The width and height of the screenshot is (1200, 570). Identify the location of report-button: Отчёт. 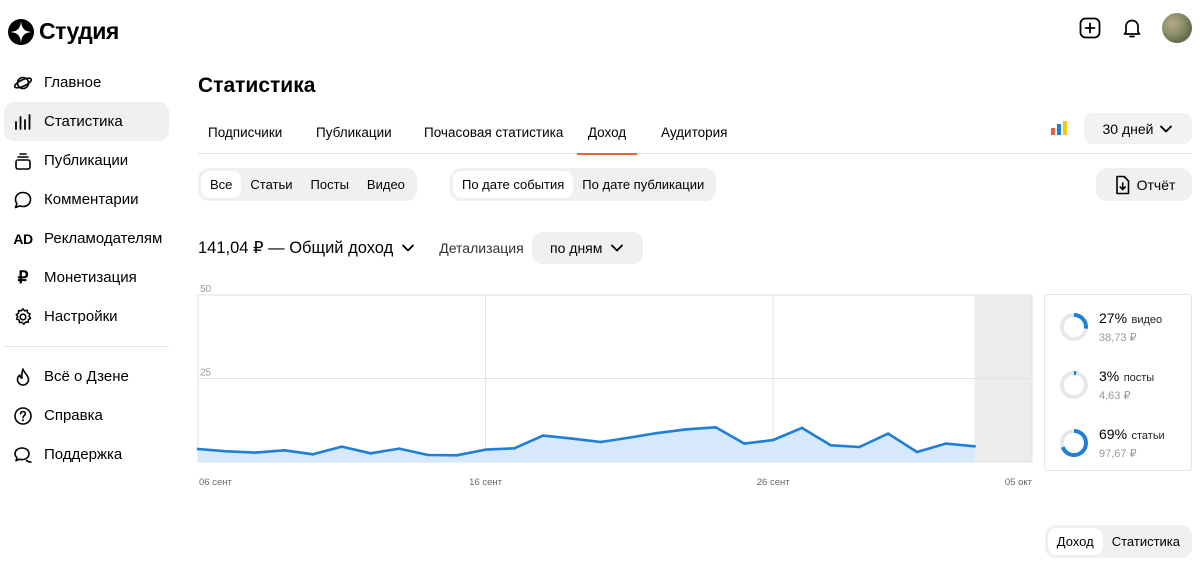
(1144, 184).